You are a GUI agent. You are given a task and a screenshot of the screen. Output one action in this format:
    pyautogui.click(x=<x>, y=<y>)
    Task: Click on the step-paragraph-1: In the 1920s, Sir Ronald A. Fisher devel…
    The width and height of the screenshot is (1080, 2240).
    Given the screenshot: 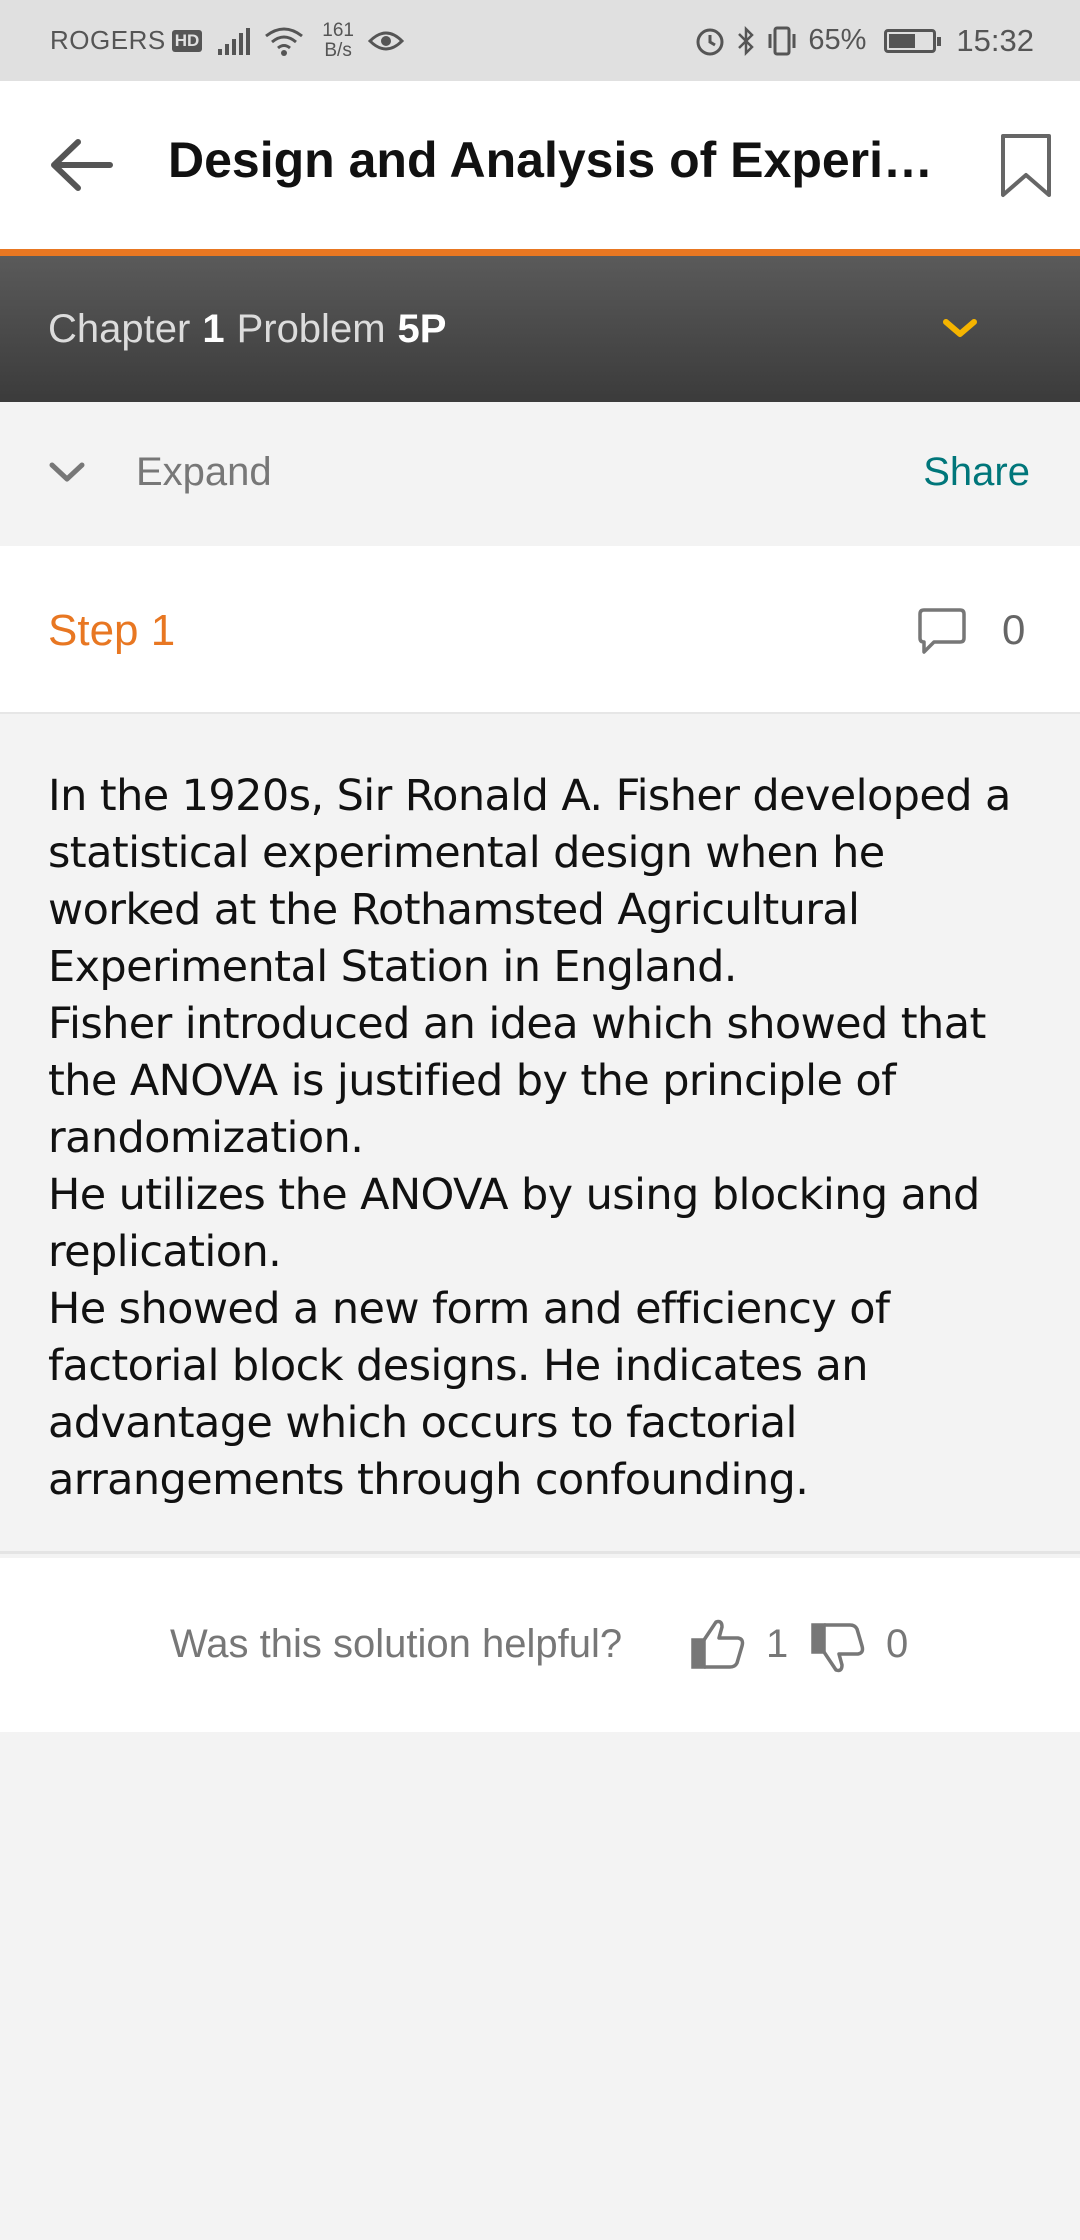 What is the action you would take?
    pyautogui.click(x=529, y=881)
    